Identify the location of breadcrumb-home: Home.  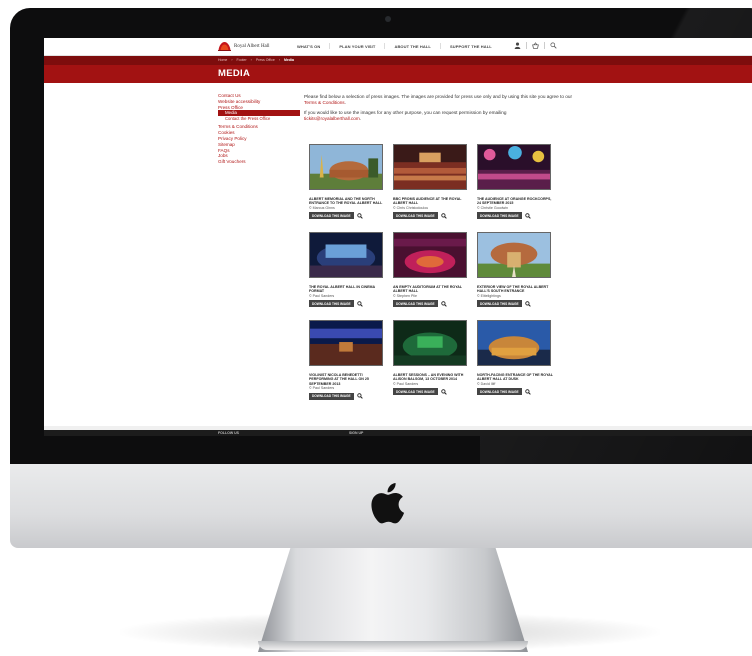
(222, 60).